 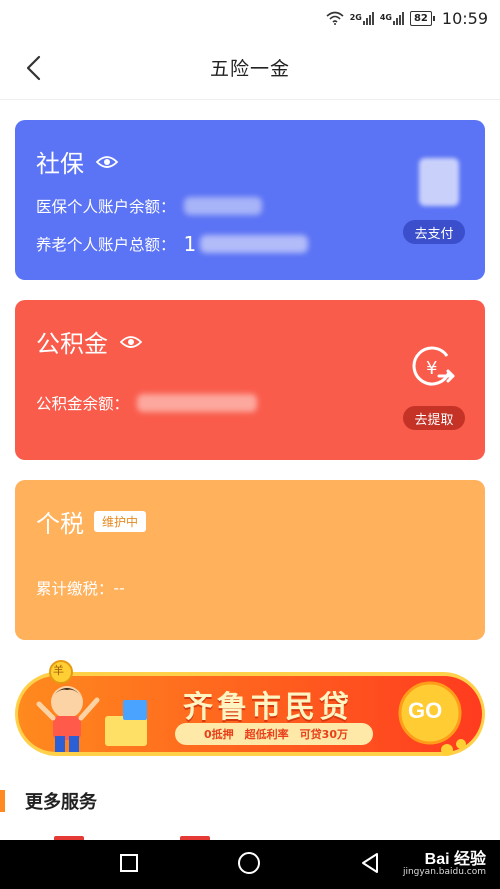 What do you see at coordinates (370, 865) in the screenshot?
I see `back-nav-icon` at bounding box center [370, 865].